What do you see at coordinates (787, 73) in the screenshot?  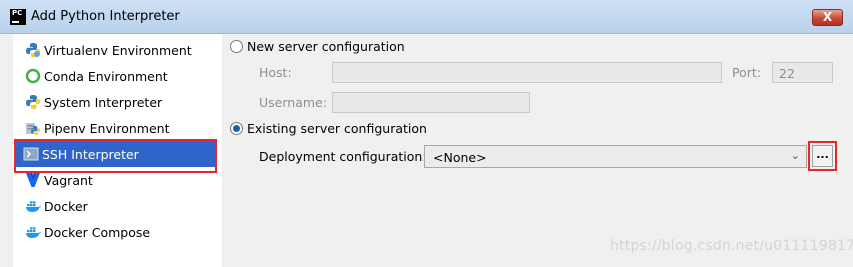 I see `port-value: 22` at bounding box center [787, 73].